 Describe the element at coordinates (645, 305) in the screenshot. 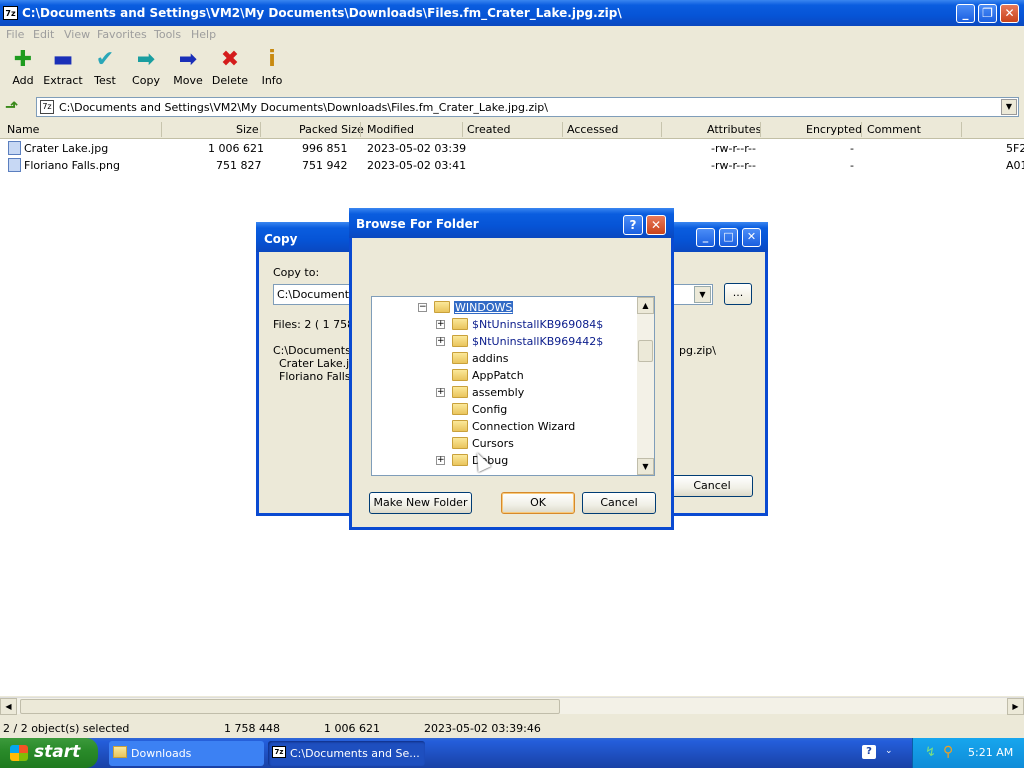

I see `tree-scroll-up-button: ▲` at that location.